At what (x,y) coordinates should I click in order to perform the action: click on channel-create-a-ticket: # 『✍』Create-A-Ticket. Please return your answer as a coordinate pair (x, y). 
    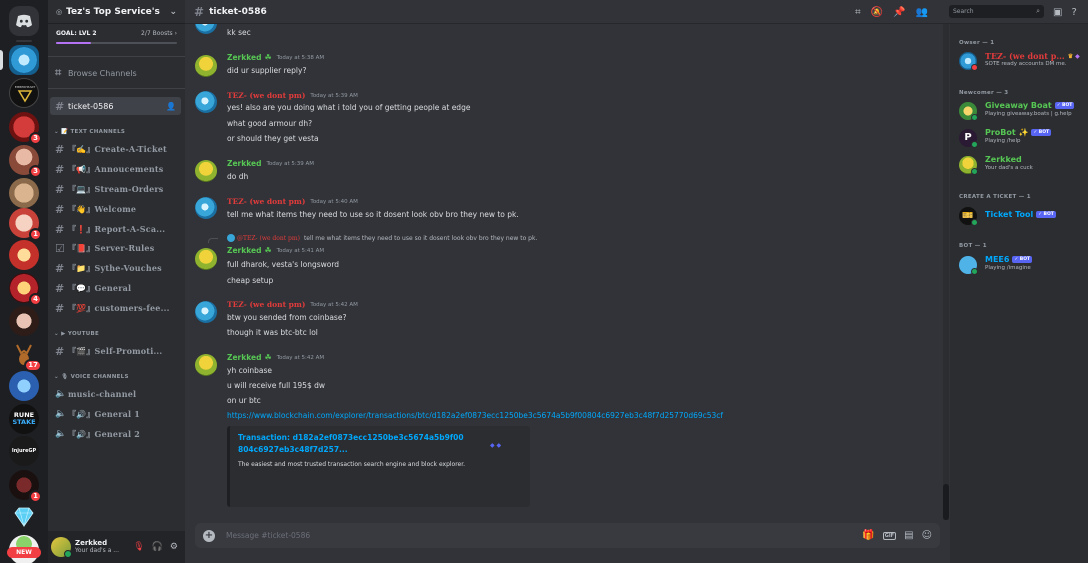
    Looking at the image, I should click on (115, 149).